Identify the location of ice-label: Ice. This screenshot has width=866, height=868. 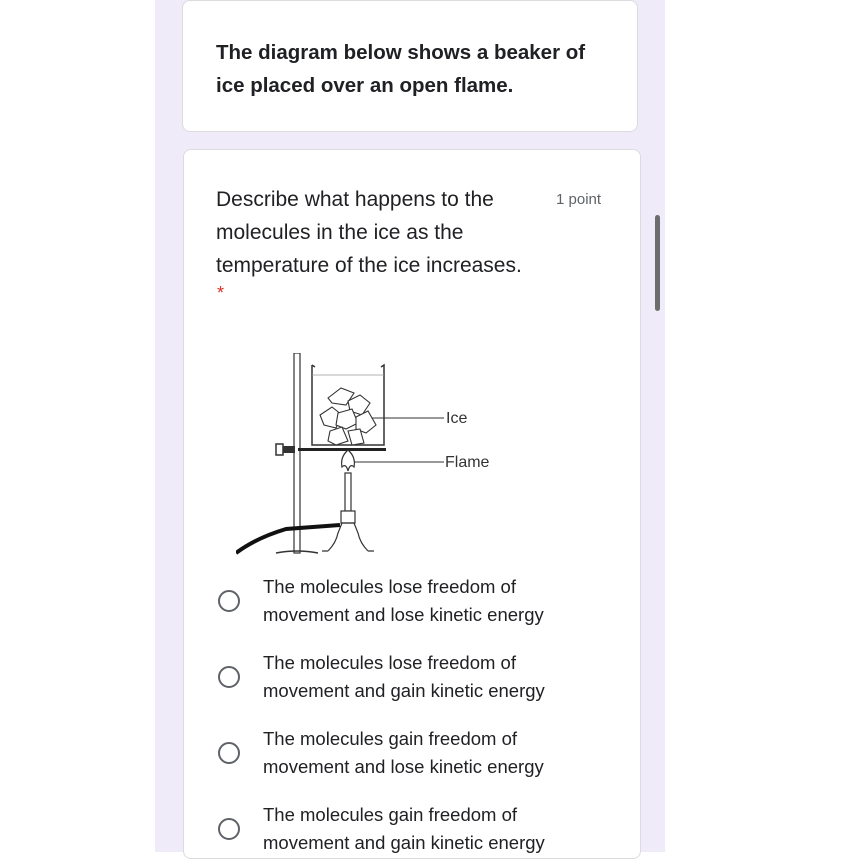
(456, 418).